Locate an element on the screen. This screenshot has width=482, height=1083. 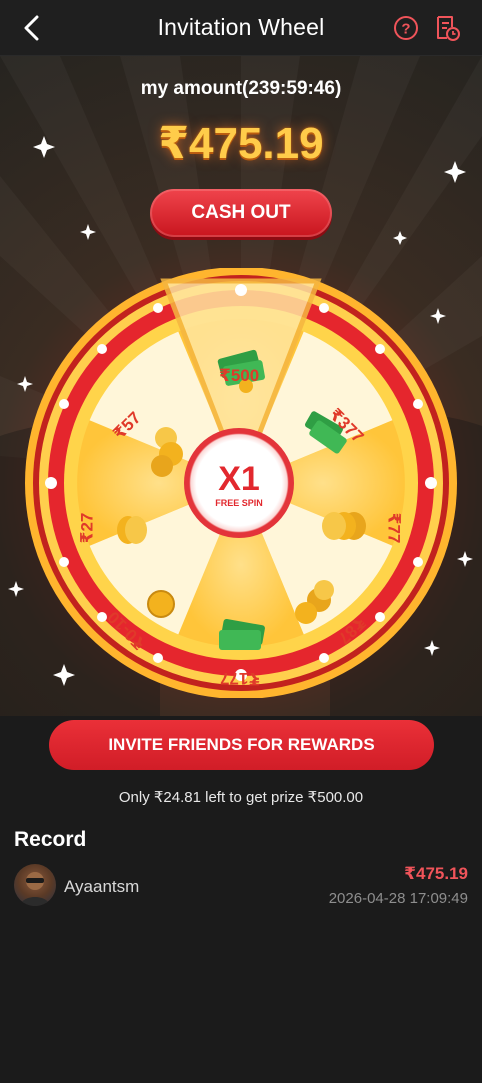
chevron-left-icon is located at coordinates (31, 28).